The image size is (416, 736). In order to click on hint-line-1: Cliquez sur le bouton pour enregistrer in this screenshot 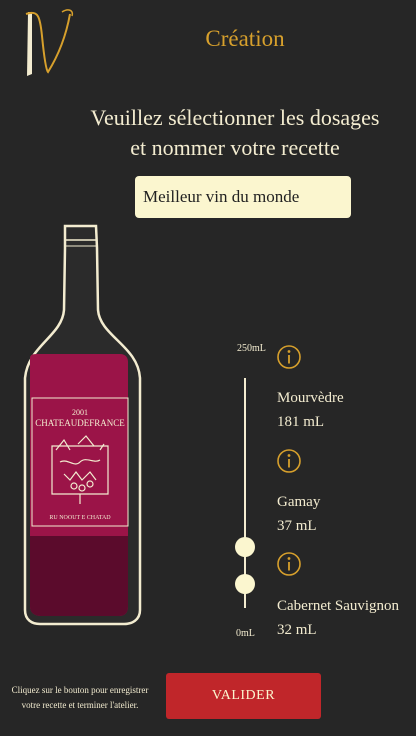, I will do `click(80, 690)`.